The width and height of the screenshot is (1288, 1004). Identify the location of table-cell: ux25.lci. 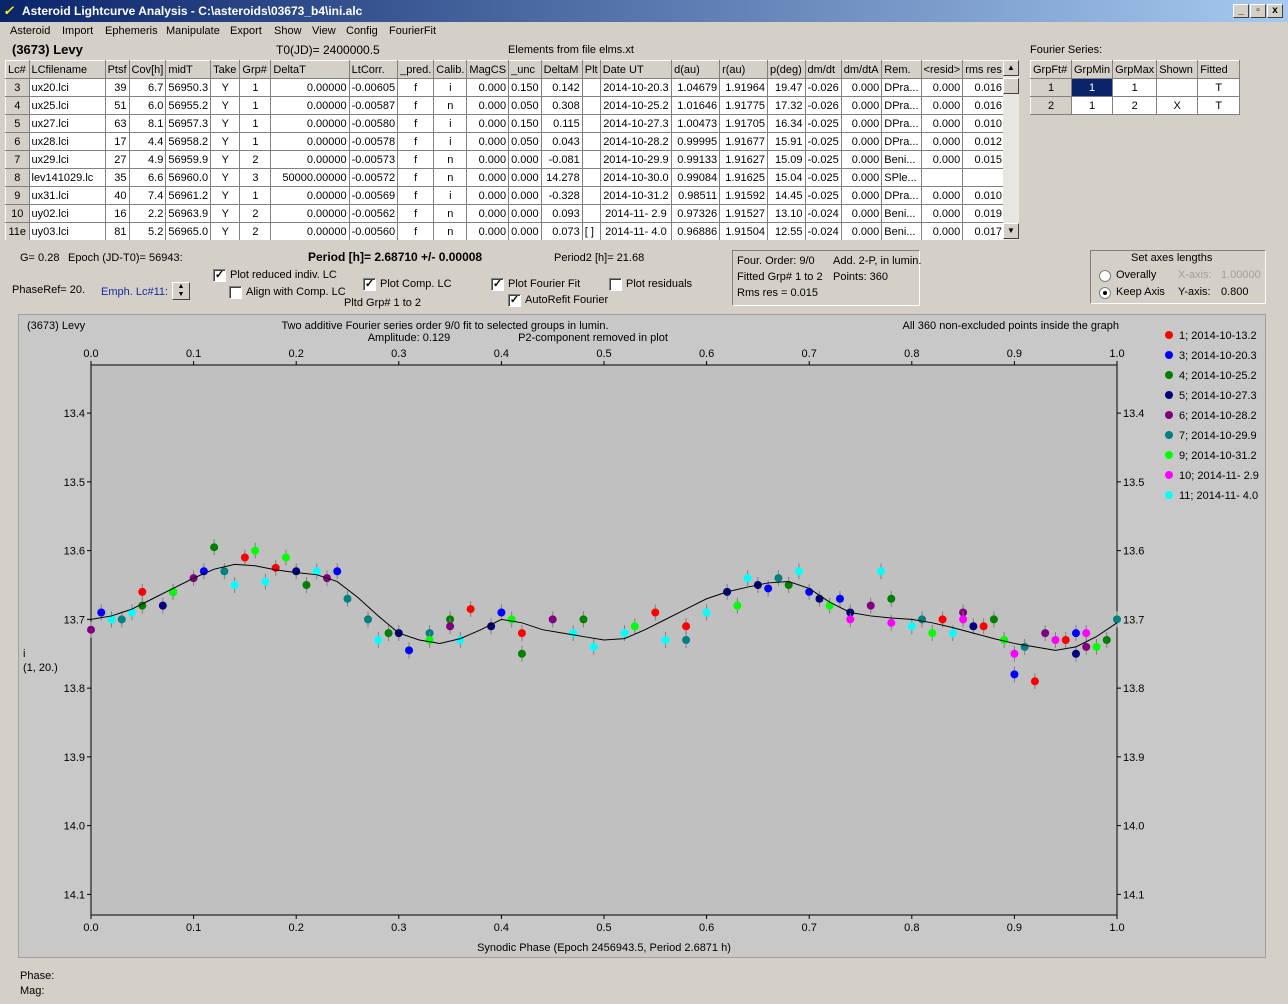
(67, 105).